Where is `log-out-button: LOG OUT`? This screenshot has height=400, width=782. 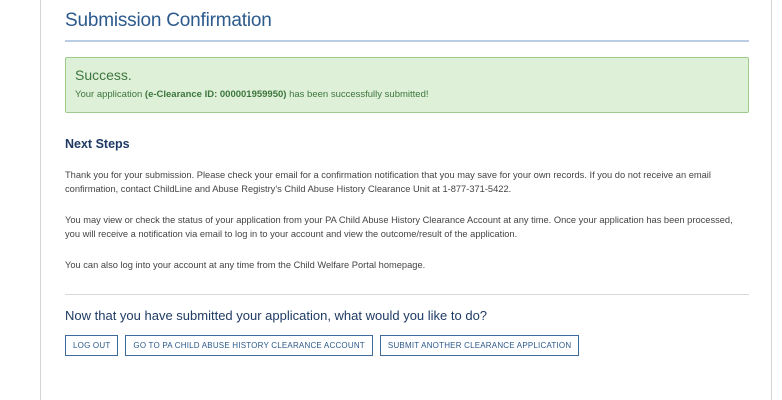 log-out-button: LOG OUT is located at coordinates (92, 345).